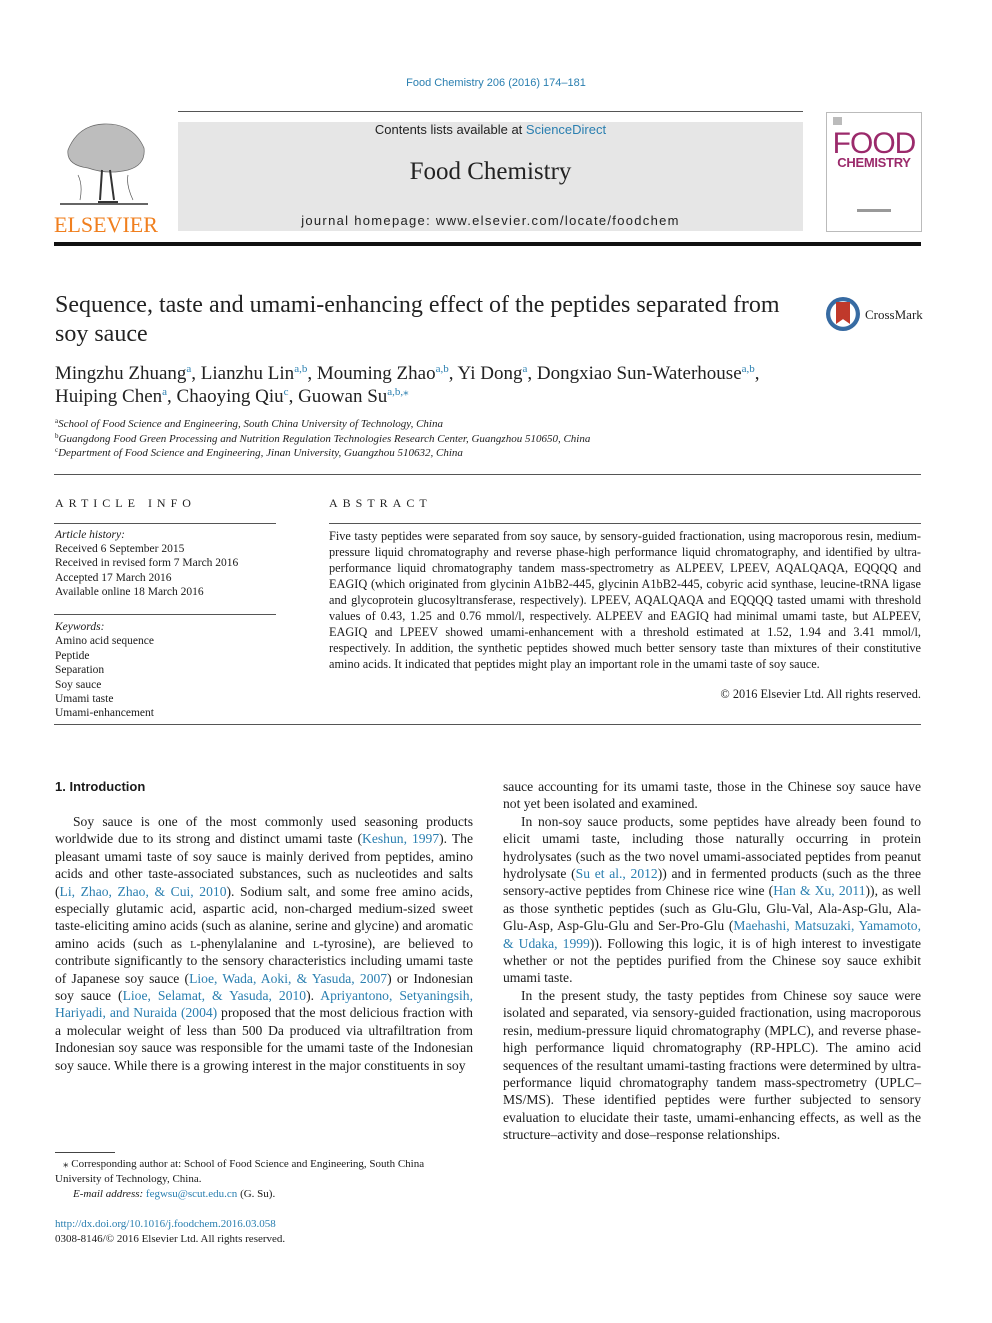  What do you see at coordinates (80, 670) in the screenshot?
I see `keyword: Separation` at bounding box center [80, 670].